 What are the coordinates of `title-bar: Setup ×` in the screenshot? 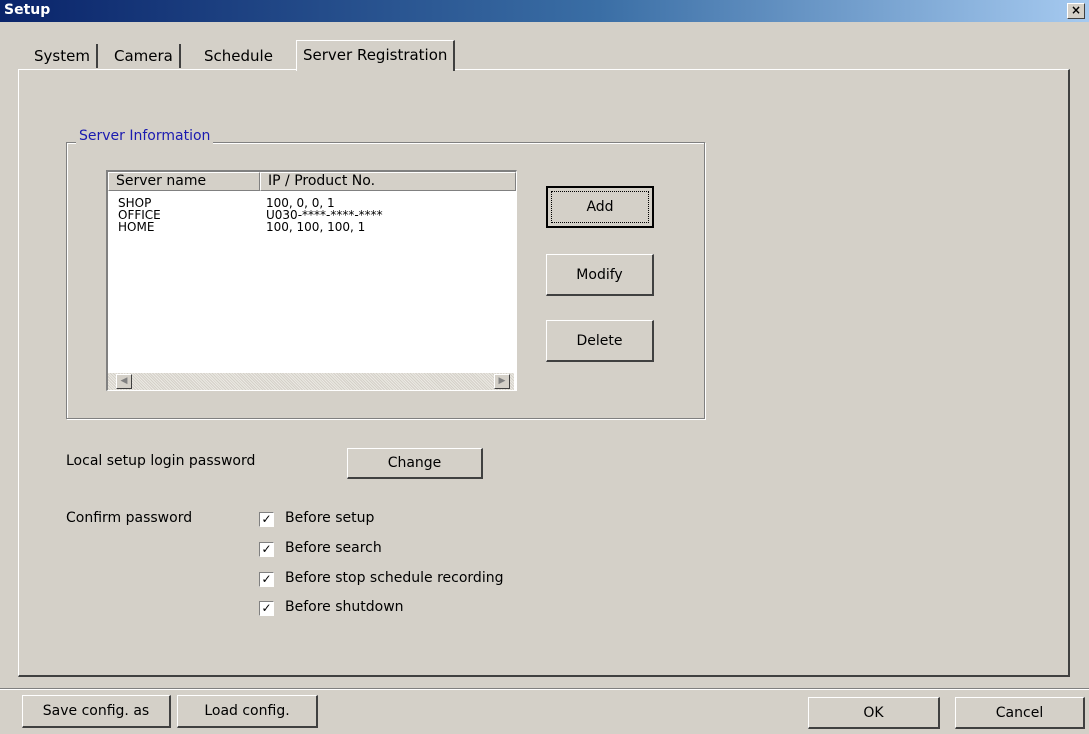 It's located at (544, 11).